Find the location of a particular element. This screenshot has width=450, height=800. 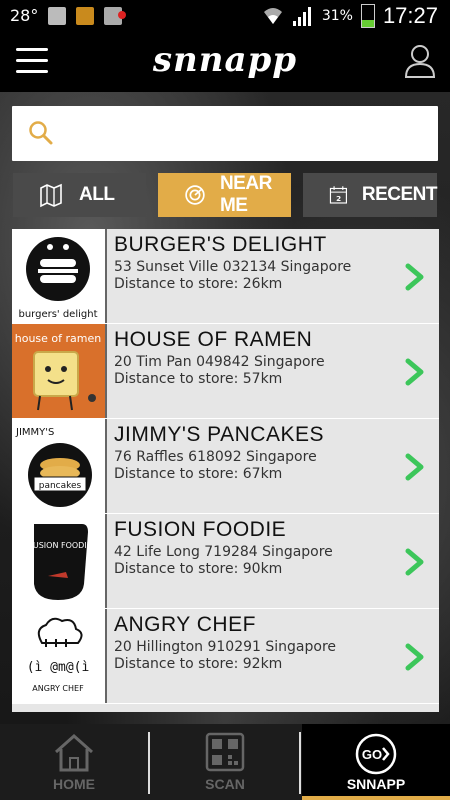

store-distance: Distance to store: 26km is located at coordinates (198, 284).